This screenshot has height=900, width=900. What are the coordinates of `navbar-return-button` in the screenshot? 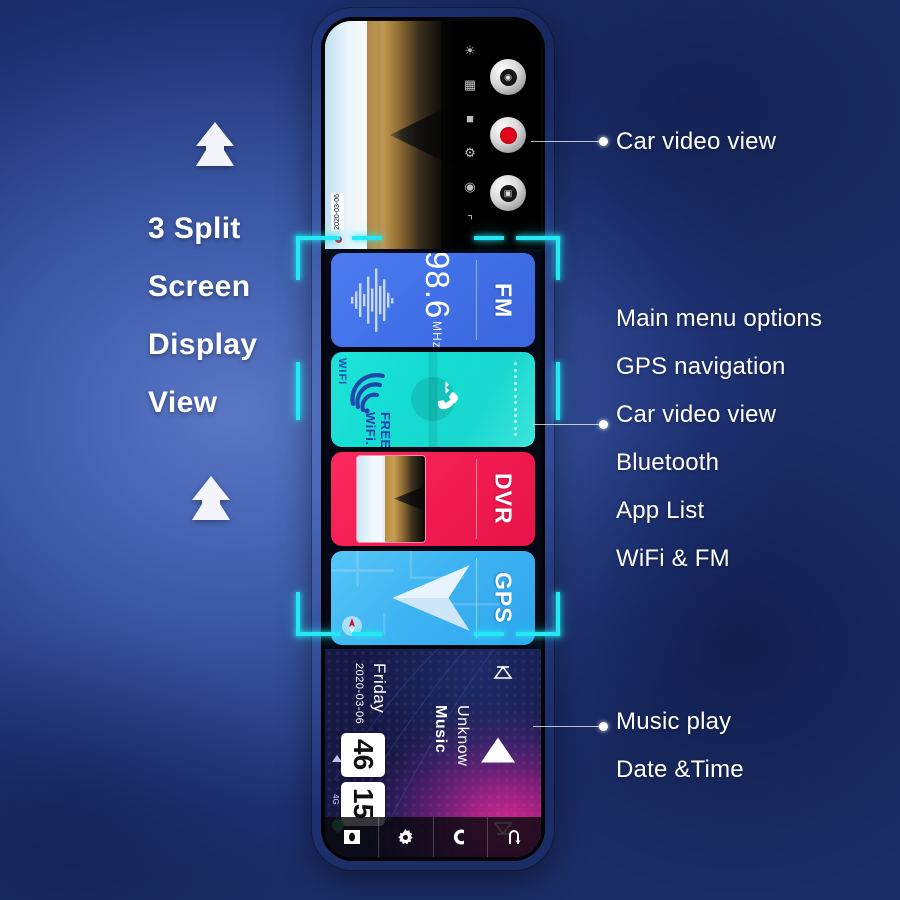 It's located at (514, 837).